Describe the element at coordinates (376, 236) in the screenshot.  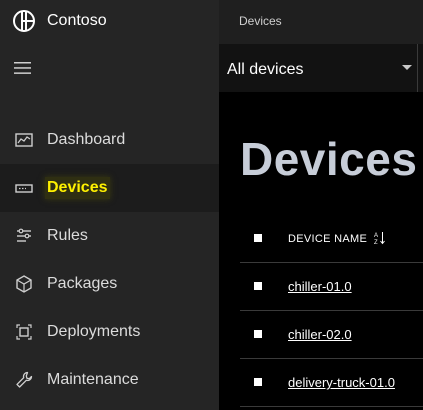
I see `svg-text: A` at that location.